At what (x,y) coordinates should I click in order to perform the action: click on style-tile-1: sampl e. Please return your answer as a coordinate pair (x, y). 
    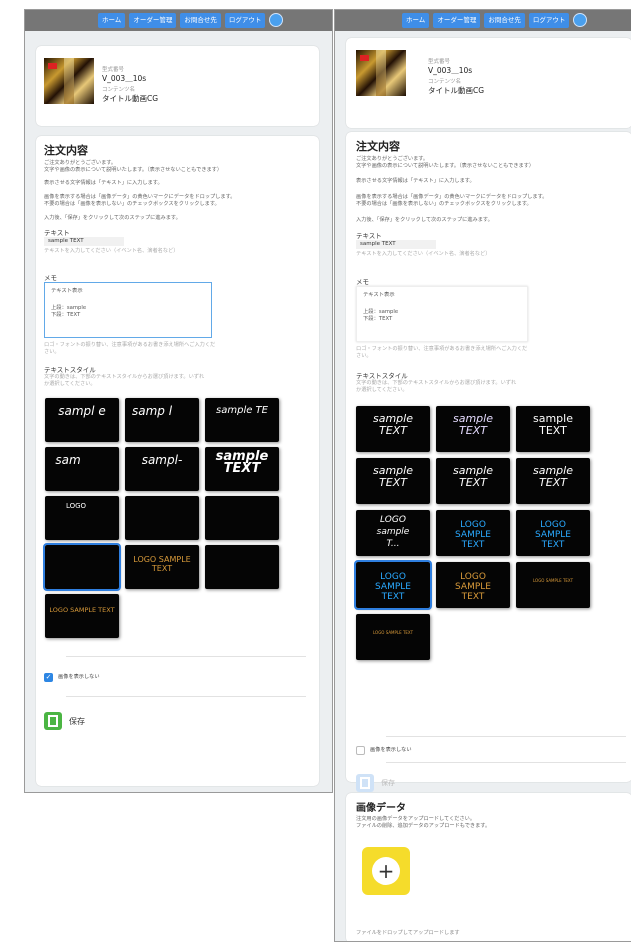
    Looking at the image, I should click on (82, 420).